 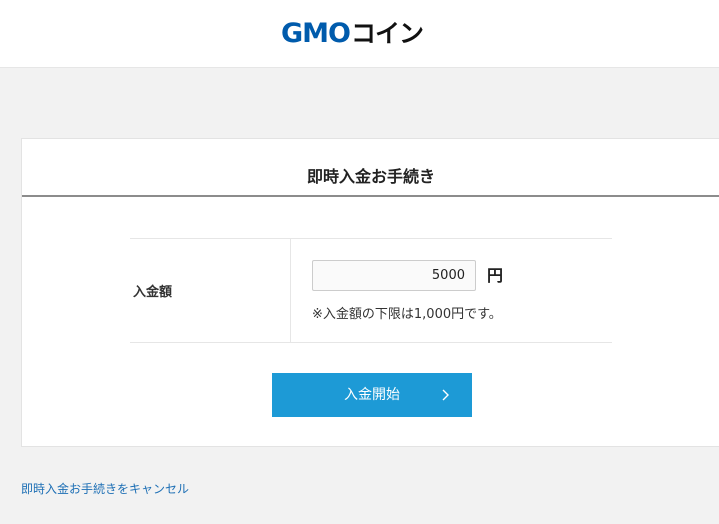 I want to click on minimum-amount-note: ※入金額の下限は1,000円です。, so click(x=407, y=314).